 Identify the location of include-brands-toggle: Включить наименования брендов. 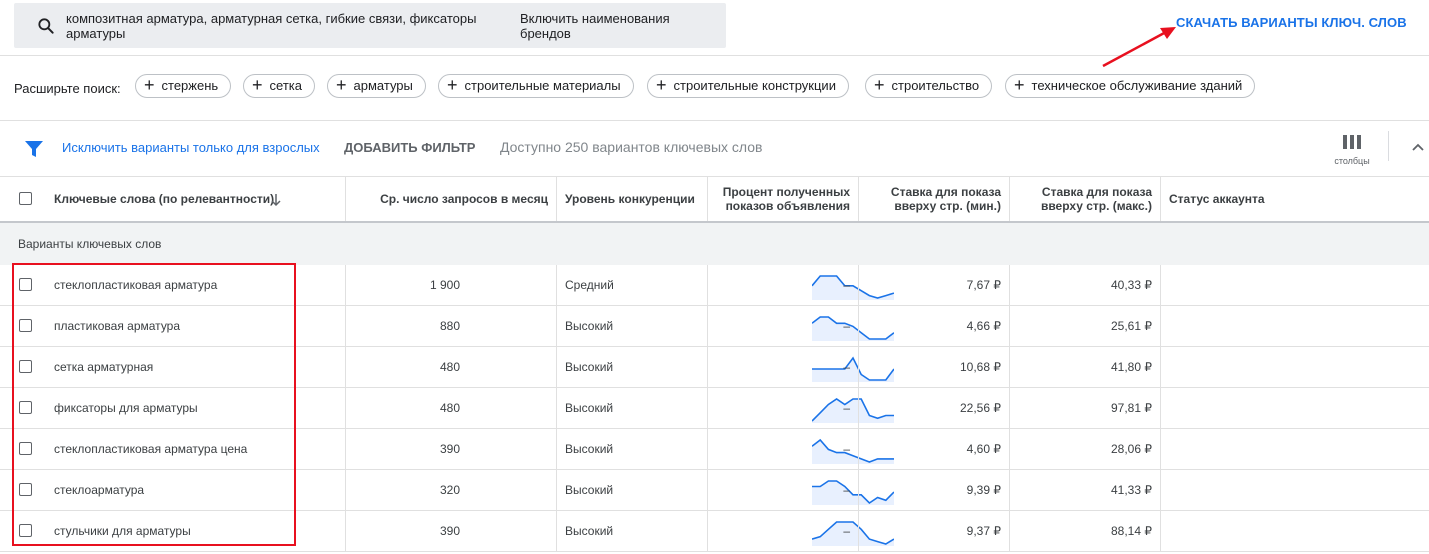
(610, 26).